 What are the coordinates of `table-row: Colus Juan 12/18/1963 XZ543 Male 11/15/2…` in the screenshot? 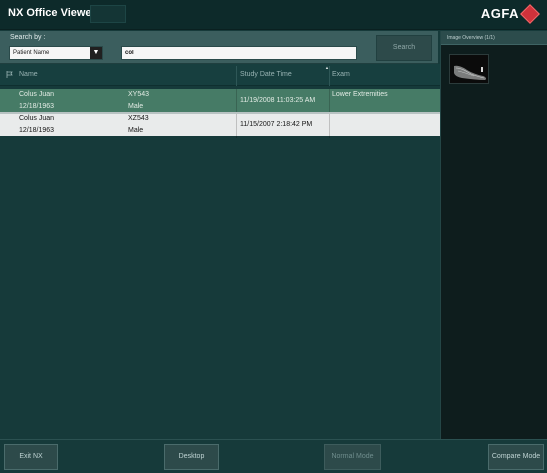 It's located at (220, 125).